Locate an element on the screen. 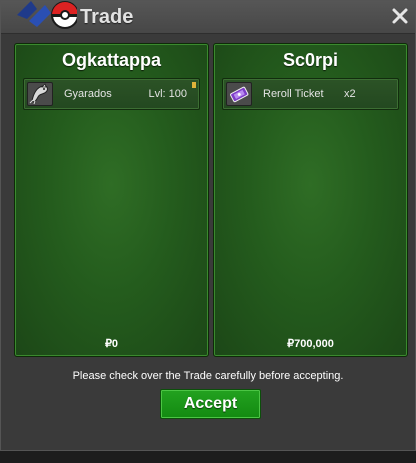 Image resolution: width=416 pixels, height=463 pixels. item-name: Gyarados is located at coordinates (88, 94).